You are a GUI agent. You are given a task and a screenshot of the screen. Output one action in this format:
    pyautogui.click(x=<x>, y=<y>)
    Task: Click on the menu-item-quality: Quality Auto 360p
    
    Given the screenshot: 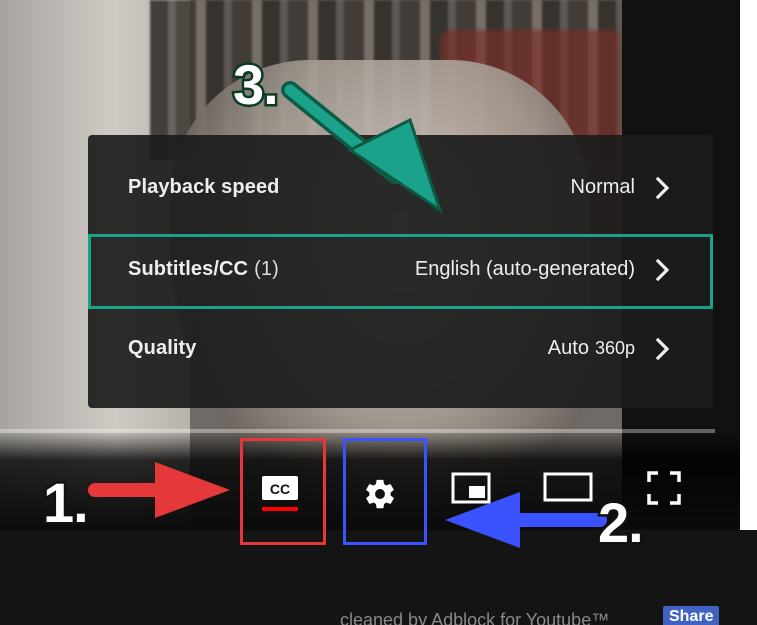 What is the action you would take?
    pyautogui.click(x=400, y=351)
    